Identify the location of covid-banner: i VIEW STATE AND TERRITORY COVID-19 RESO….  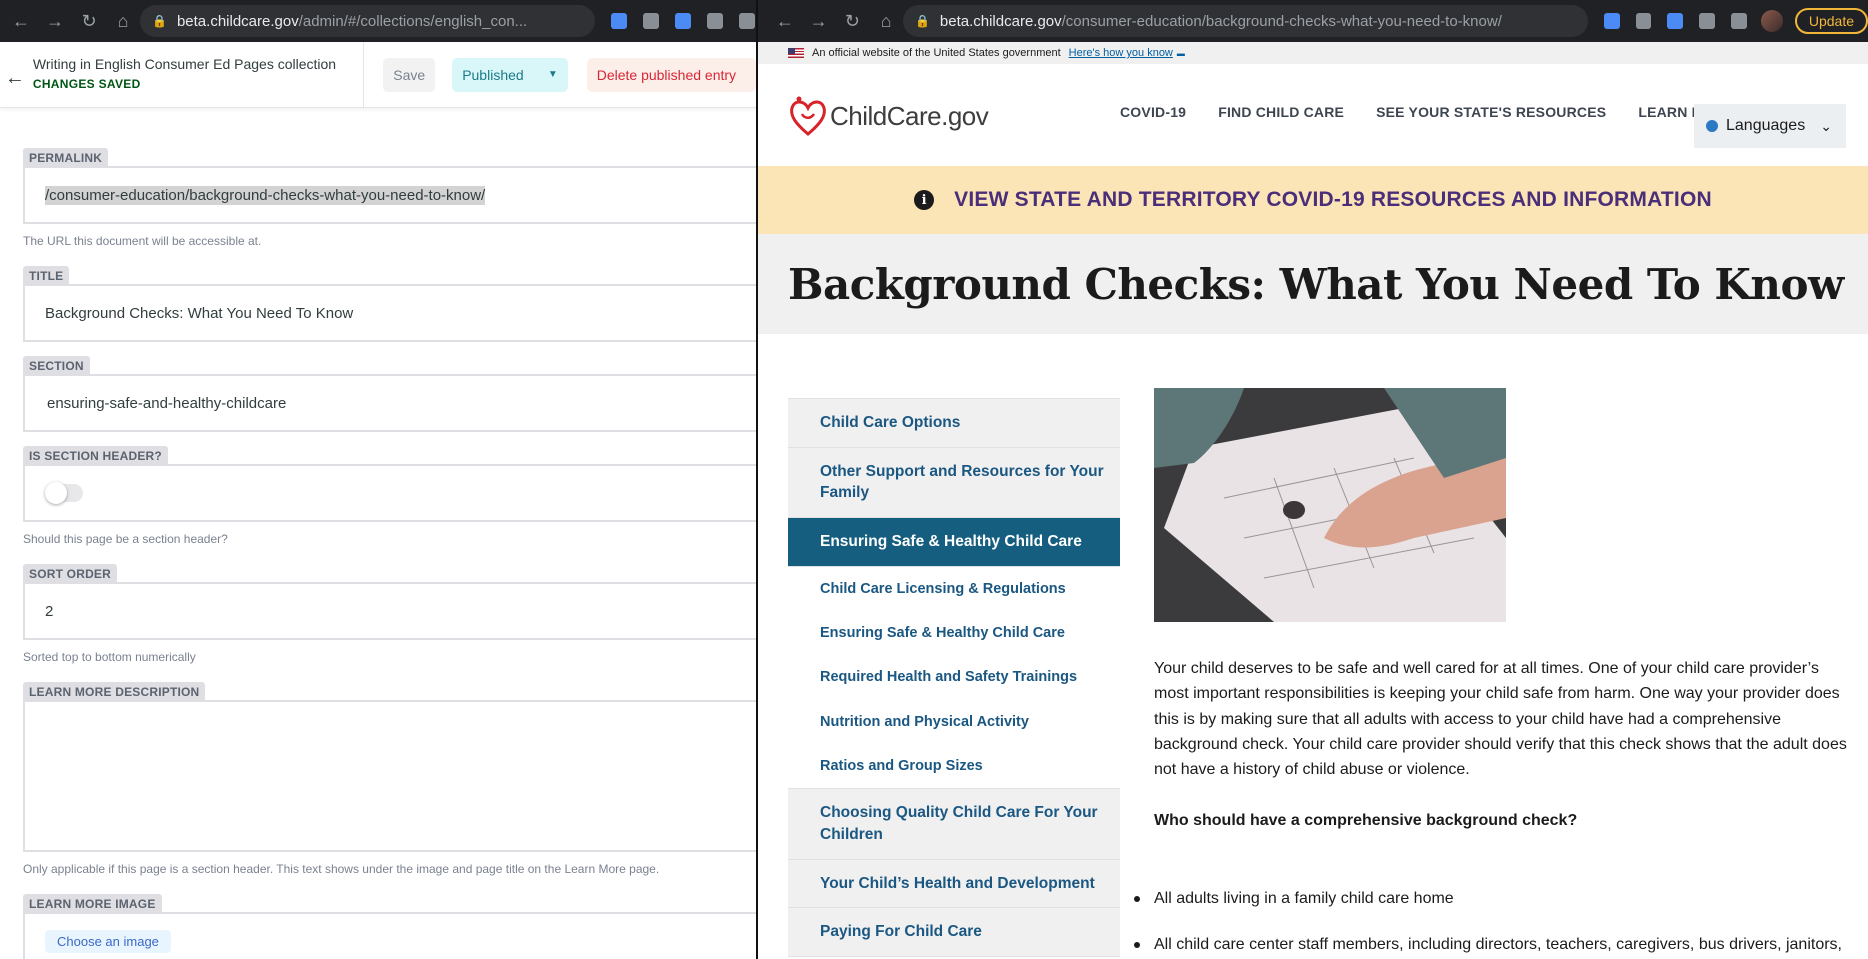
(1313, 200).